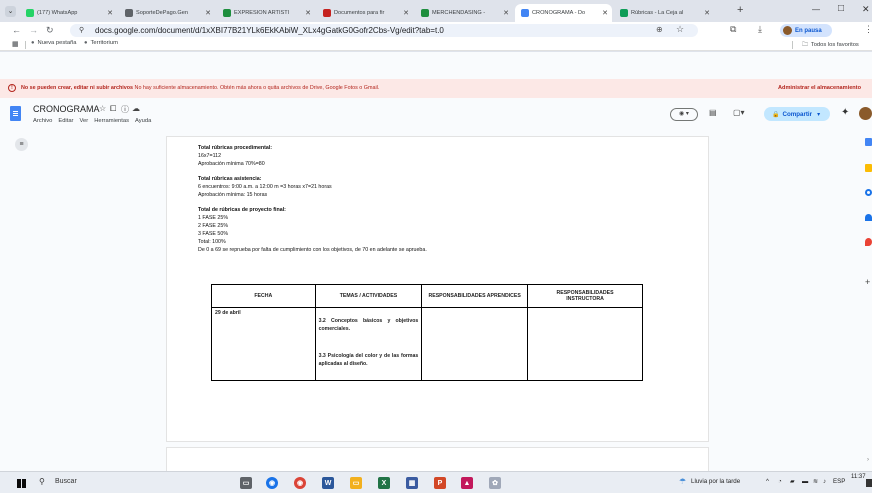 Image resolution: width=872 pixels, height=493 pixels. I want to click on browser-menu-icon: ⋮, so click(868, 29).